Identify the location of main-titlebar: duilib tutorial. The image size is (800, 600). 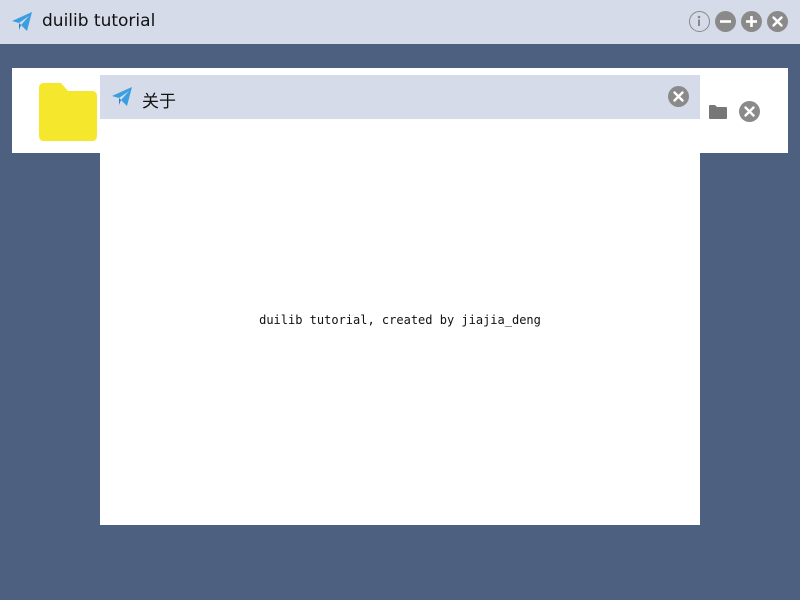
(400, 22).